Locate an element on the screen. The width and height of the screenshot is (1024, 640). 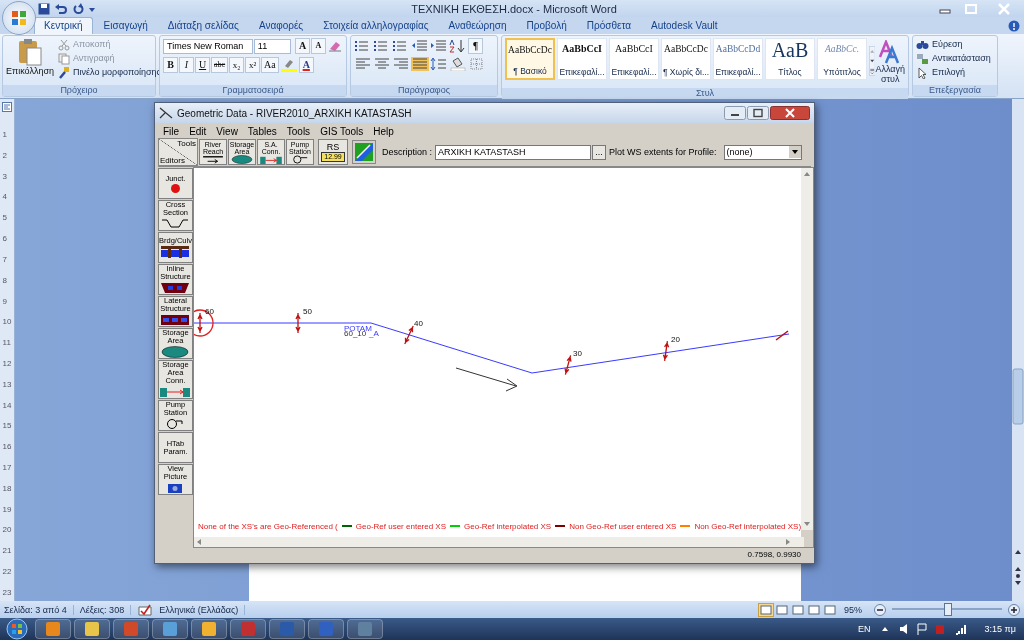
format-button: U is located at coordinates (202, 65).